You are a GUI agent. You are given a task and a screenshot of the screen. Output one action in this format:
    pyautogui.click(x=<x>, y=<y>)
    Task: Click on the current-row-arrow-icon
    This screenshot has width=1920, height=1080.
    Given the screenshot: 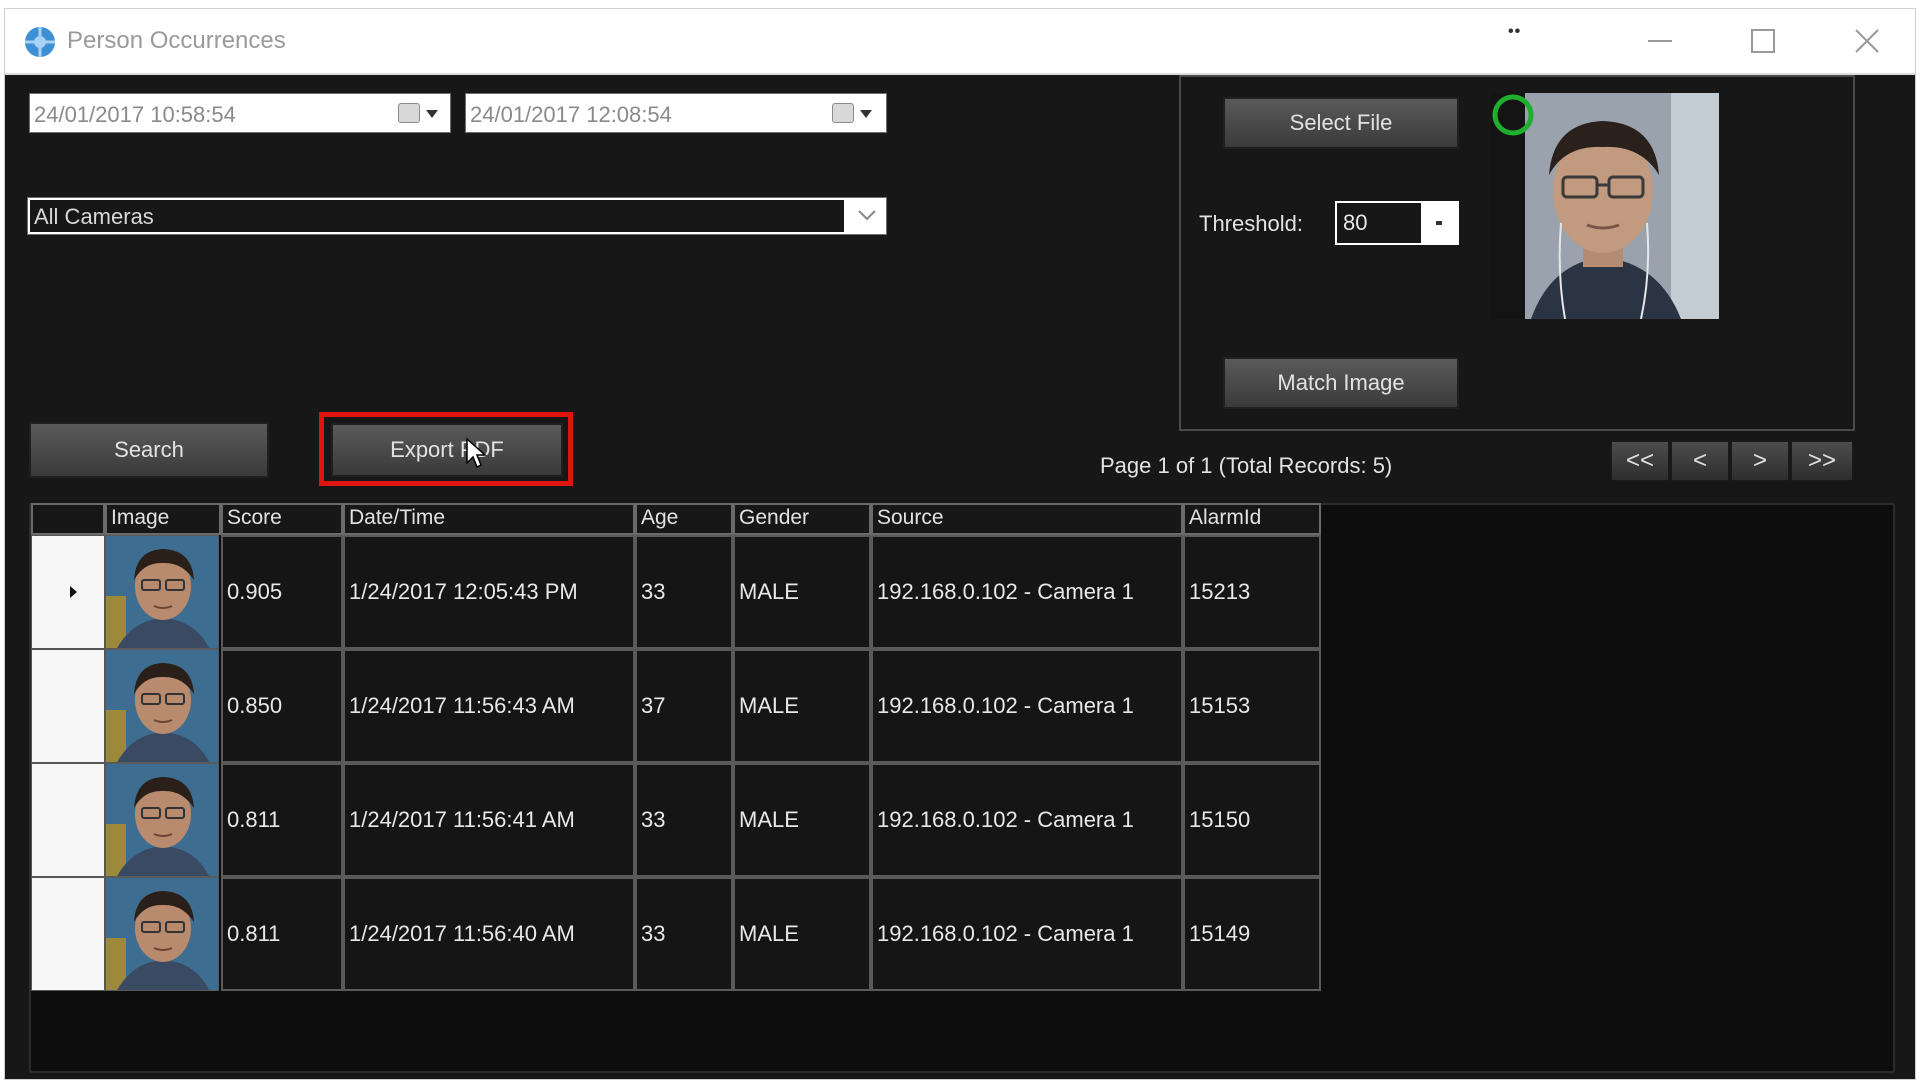 What is the action you would take?
    pyautogui.click(x=73, y=592)
    